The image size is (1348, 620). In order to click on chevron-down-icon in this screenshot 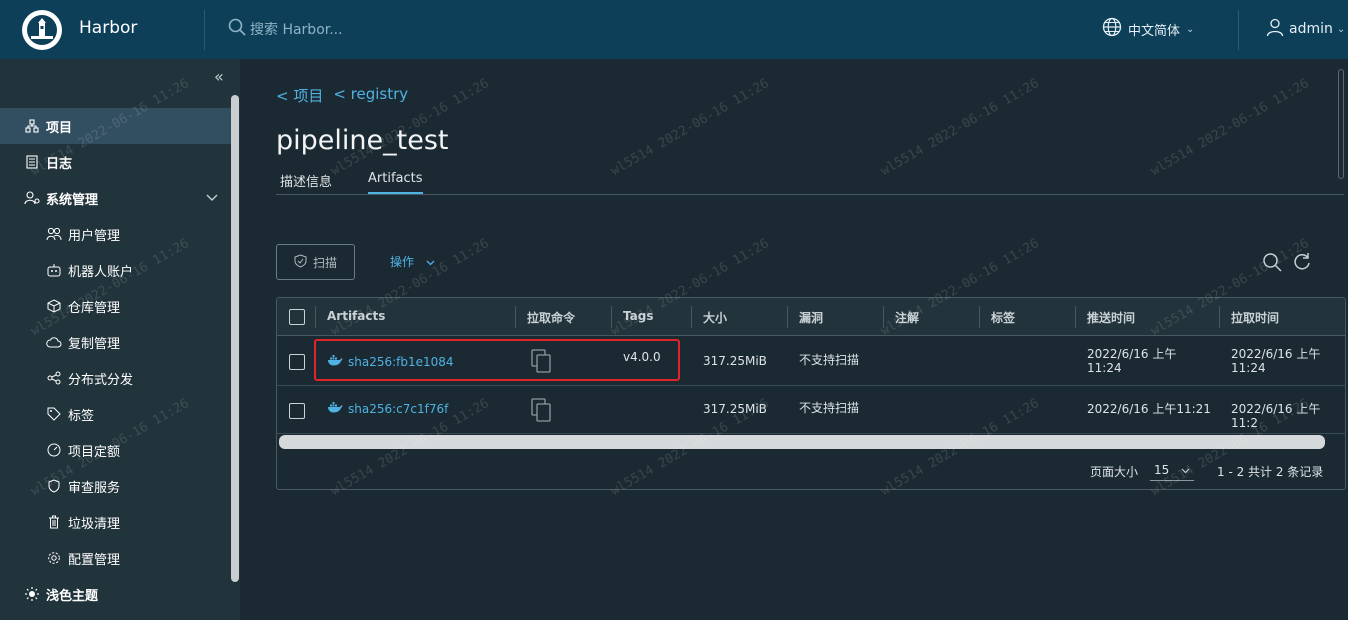, I will do `click(1185, 470)`.